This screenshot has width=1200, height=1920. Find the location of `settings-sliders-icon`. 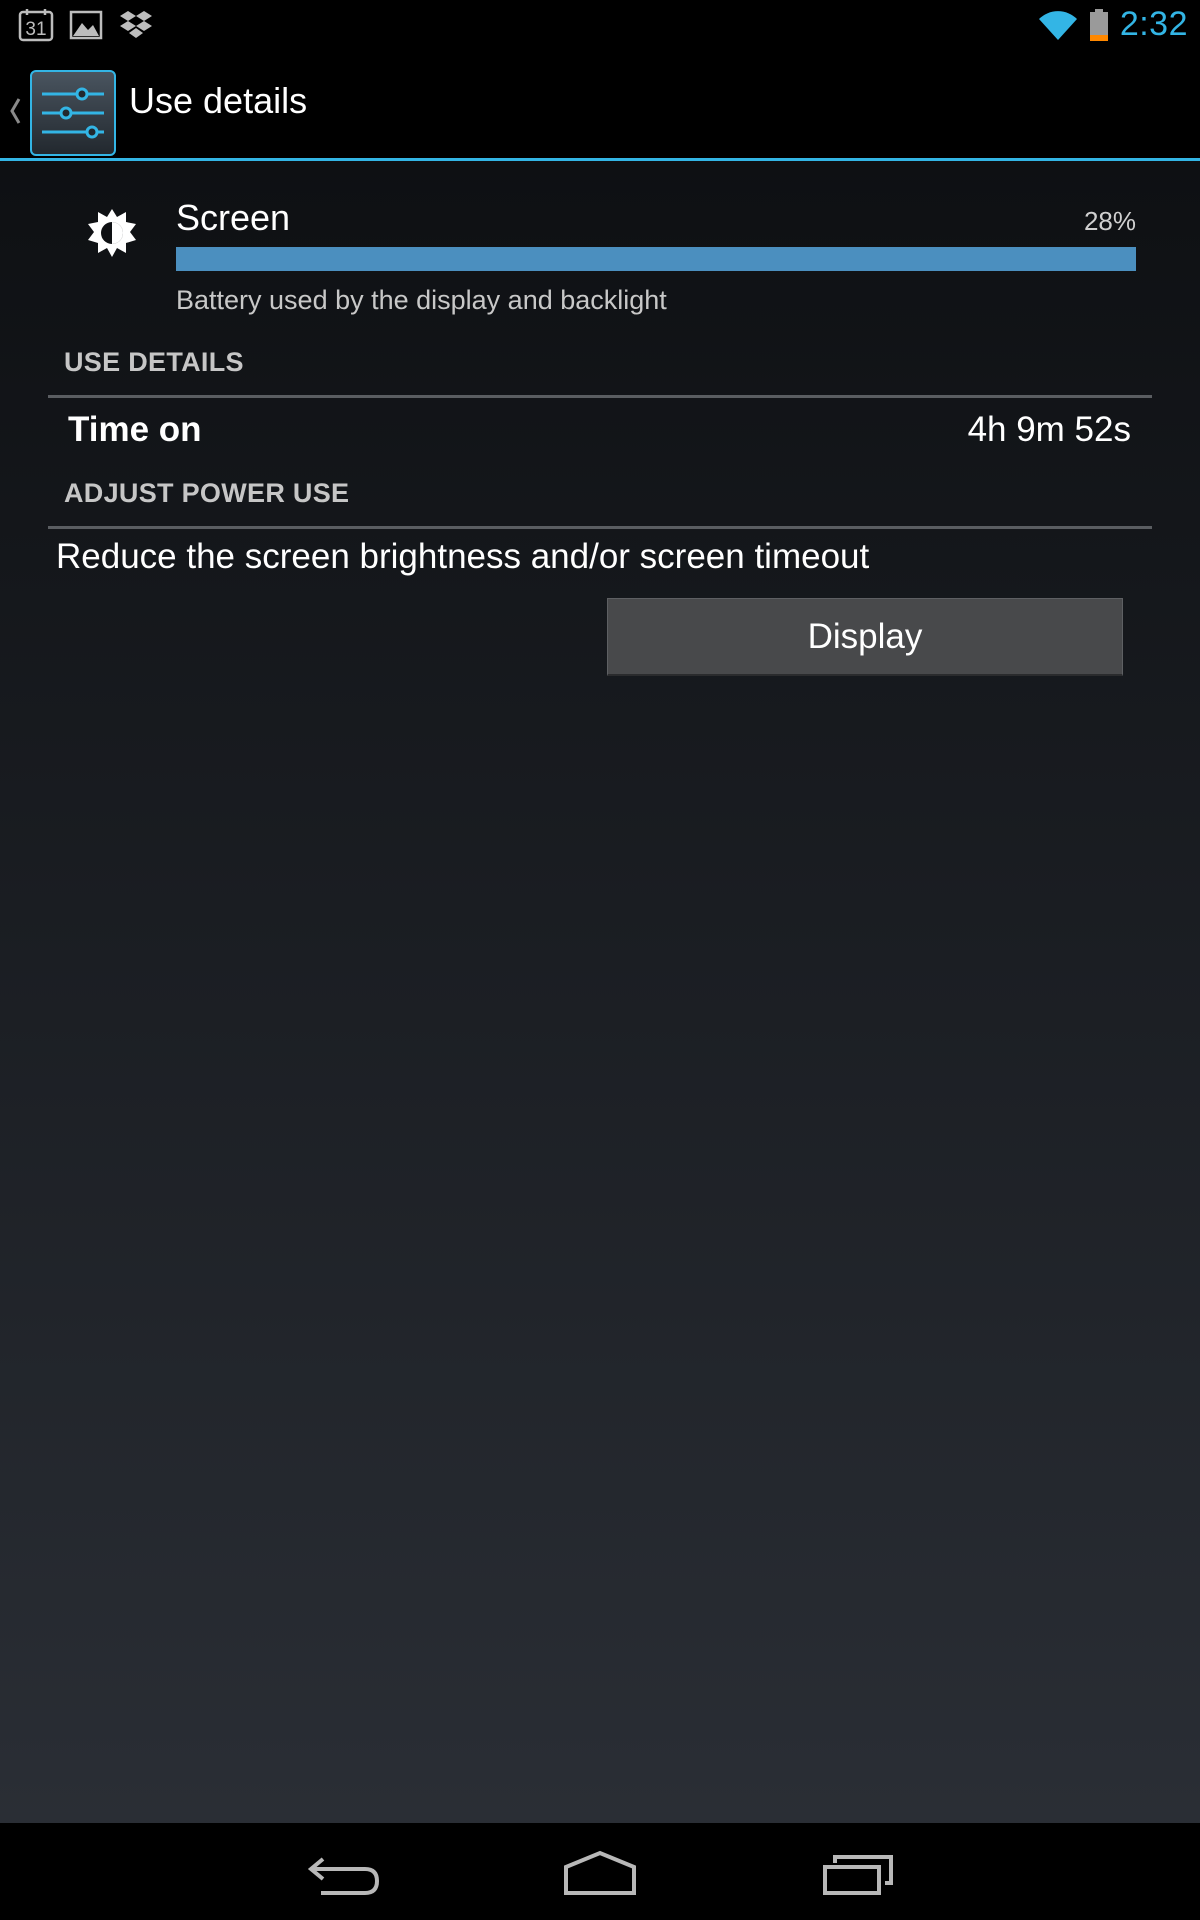

settings-sliders-icon is located at coordinates (73, 113).